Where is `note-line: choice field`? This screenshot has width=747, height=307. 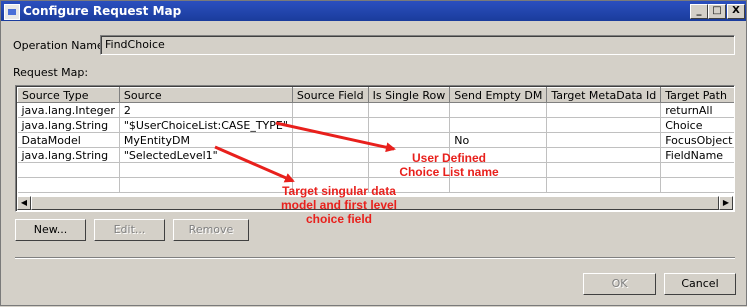 note-line: choice field is located at coordinates (339, 219).